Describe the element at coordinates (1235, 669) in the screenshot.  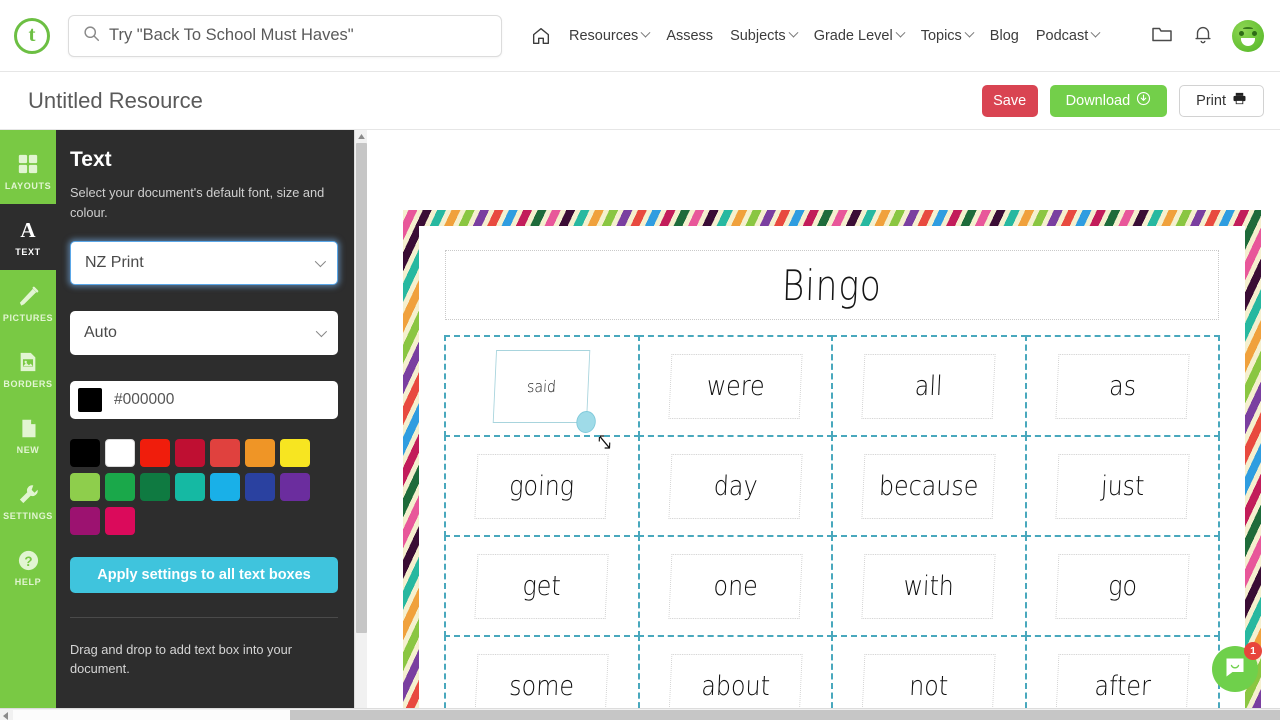
I see `chat-widget-button: 1` at that location.